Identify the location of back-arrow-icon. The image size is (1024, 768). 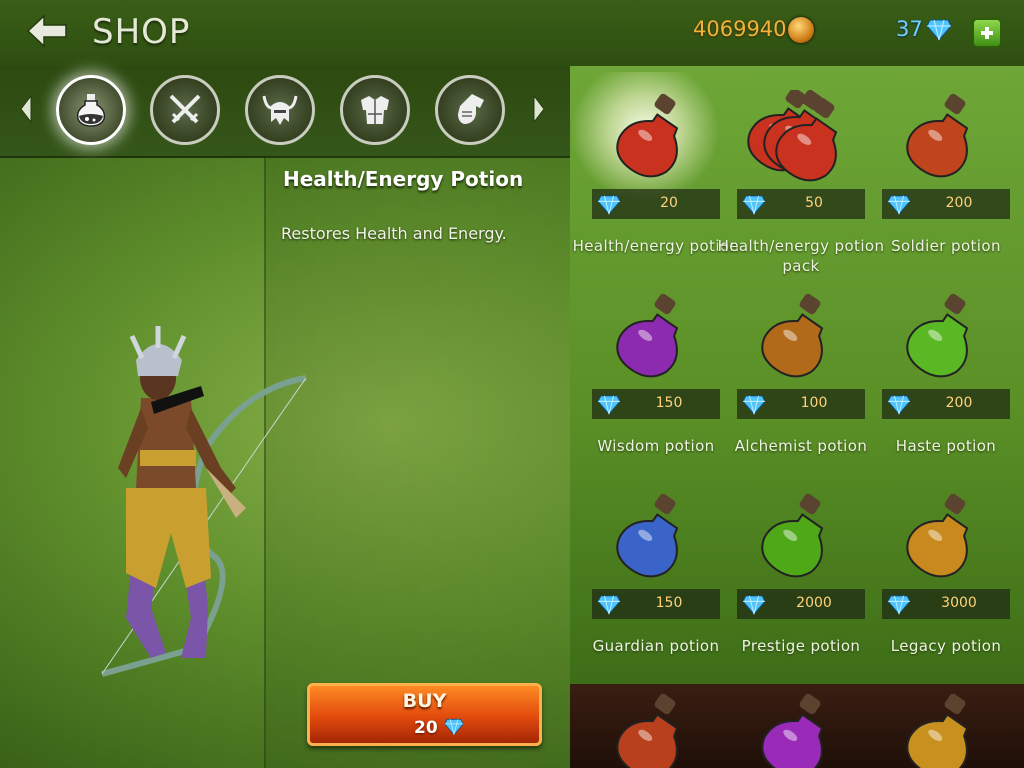
(47, 31).